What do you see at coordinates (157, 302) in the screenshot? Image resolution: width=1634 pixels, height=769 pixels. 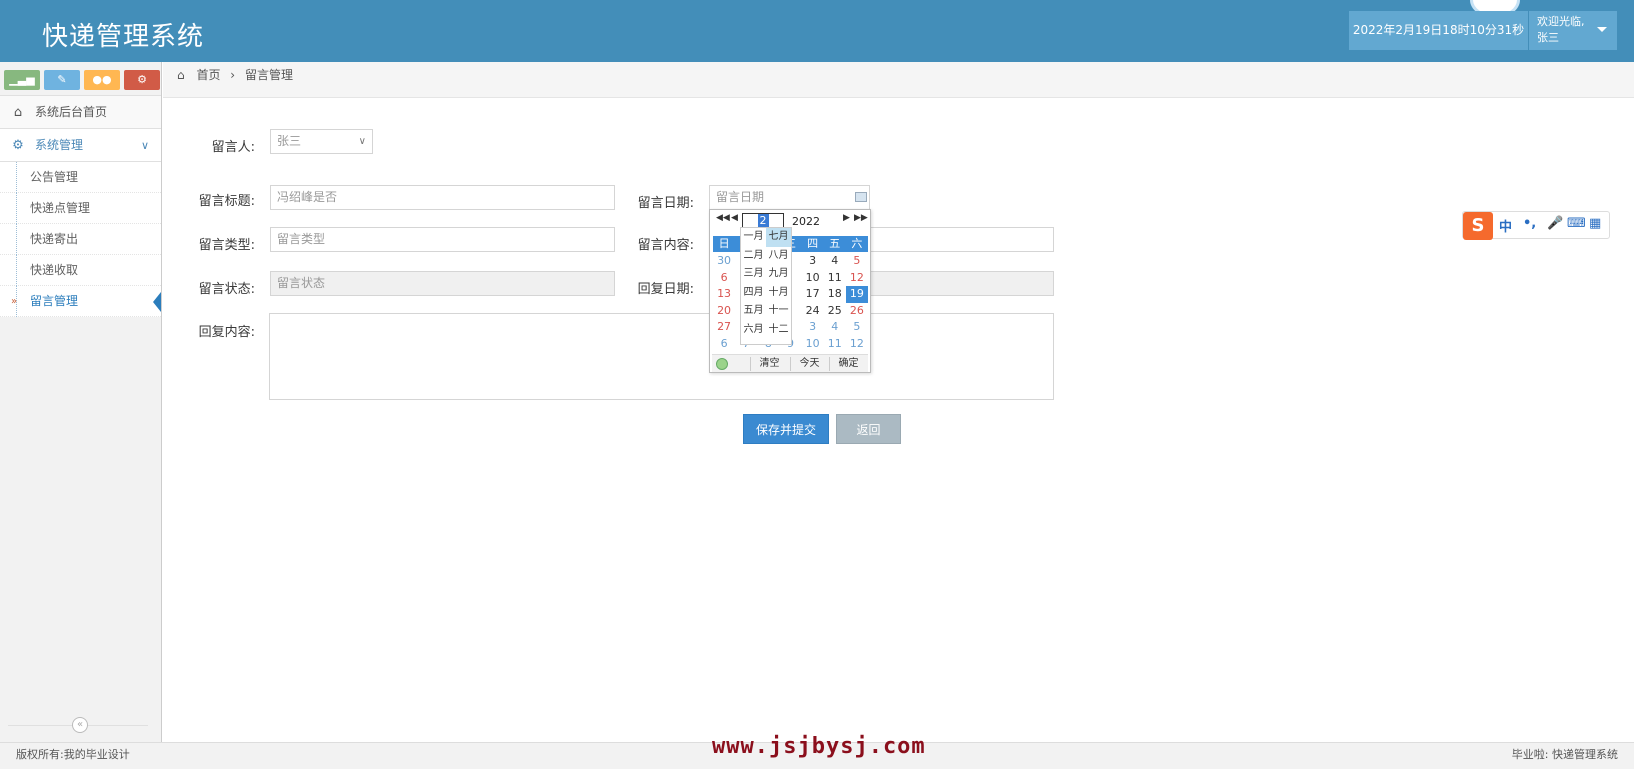 I see `active-pointer` at bounding box center [157, 302].